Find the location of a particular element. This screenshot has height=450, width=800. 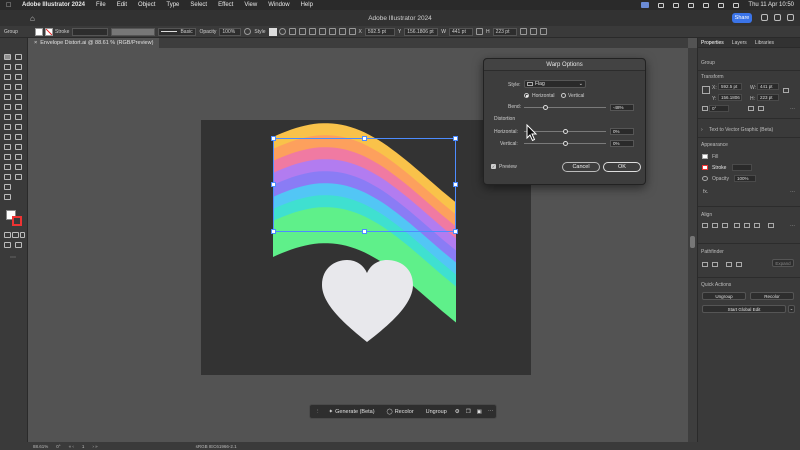

heart-shape is located at coordinates (367, 301).